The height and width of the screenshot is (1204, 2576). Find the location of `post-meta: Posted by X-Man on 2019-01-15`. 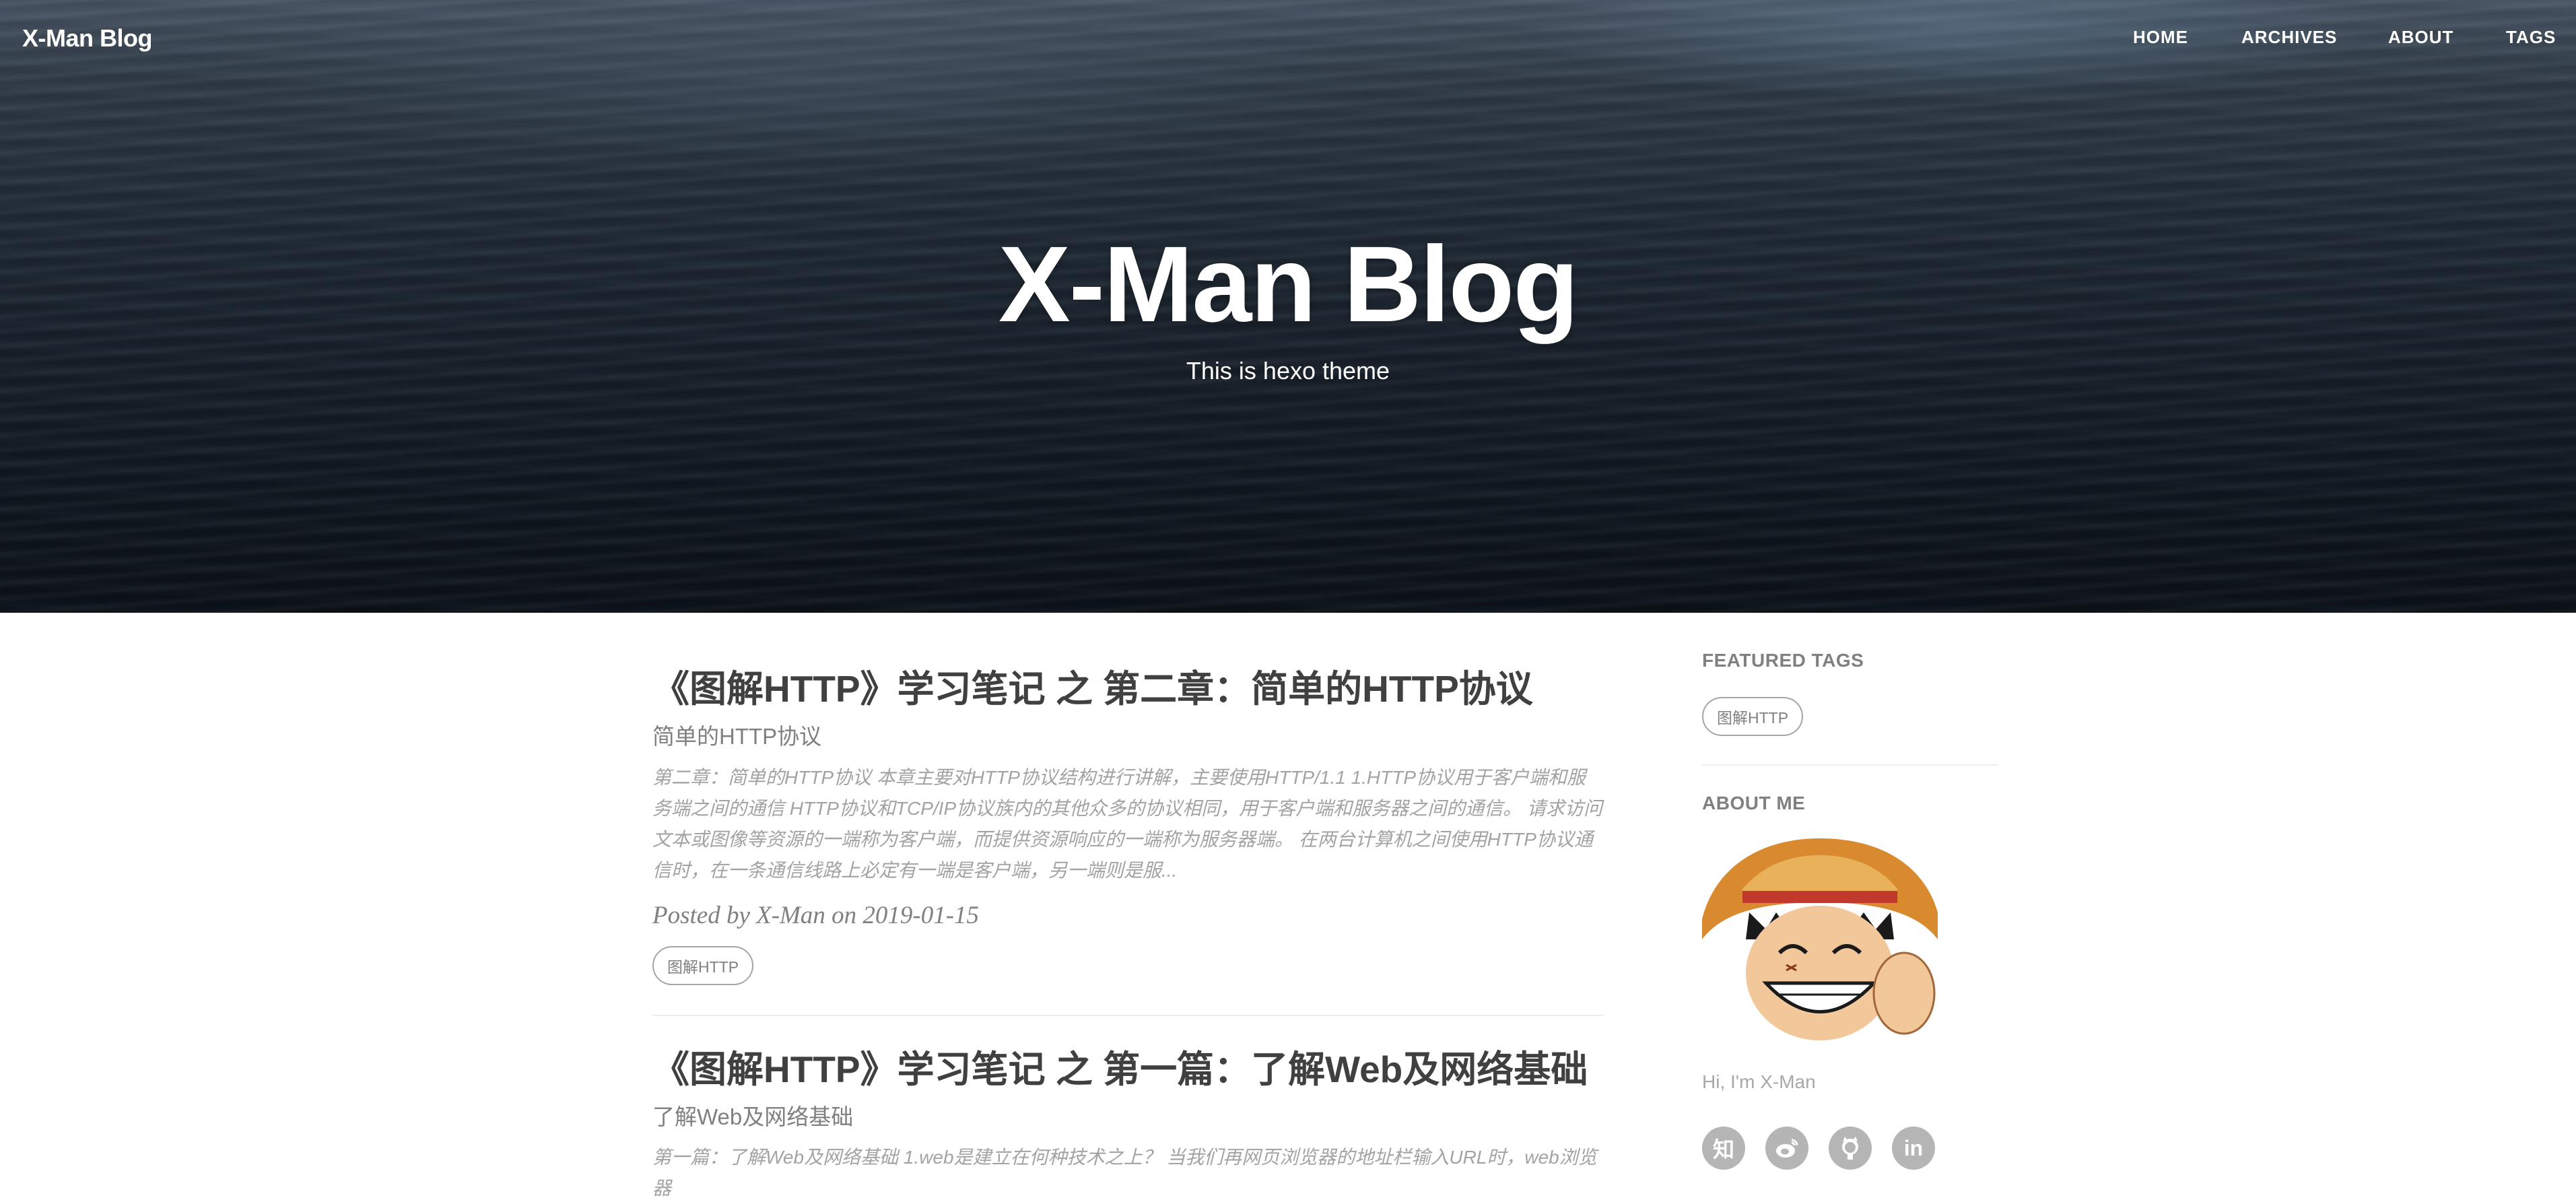

post-meta: Posted by X-Man on 2019-01-15 is located at coordinates (816, 915).